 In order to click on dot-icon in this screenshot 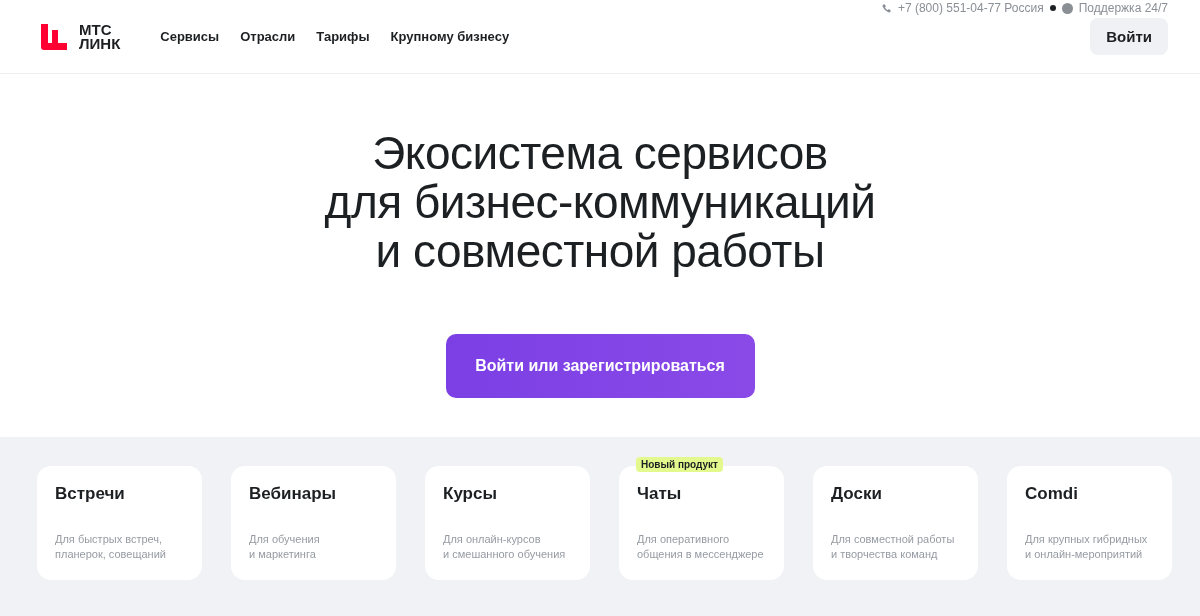, I will do `click(1052, 8)`.